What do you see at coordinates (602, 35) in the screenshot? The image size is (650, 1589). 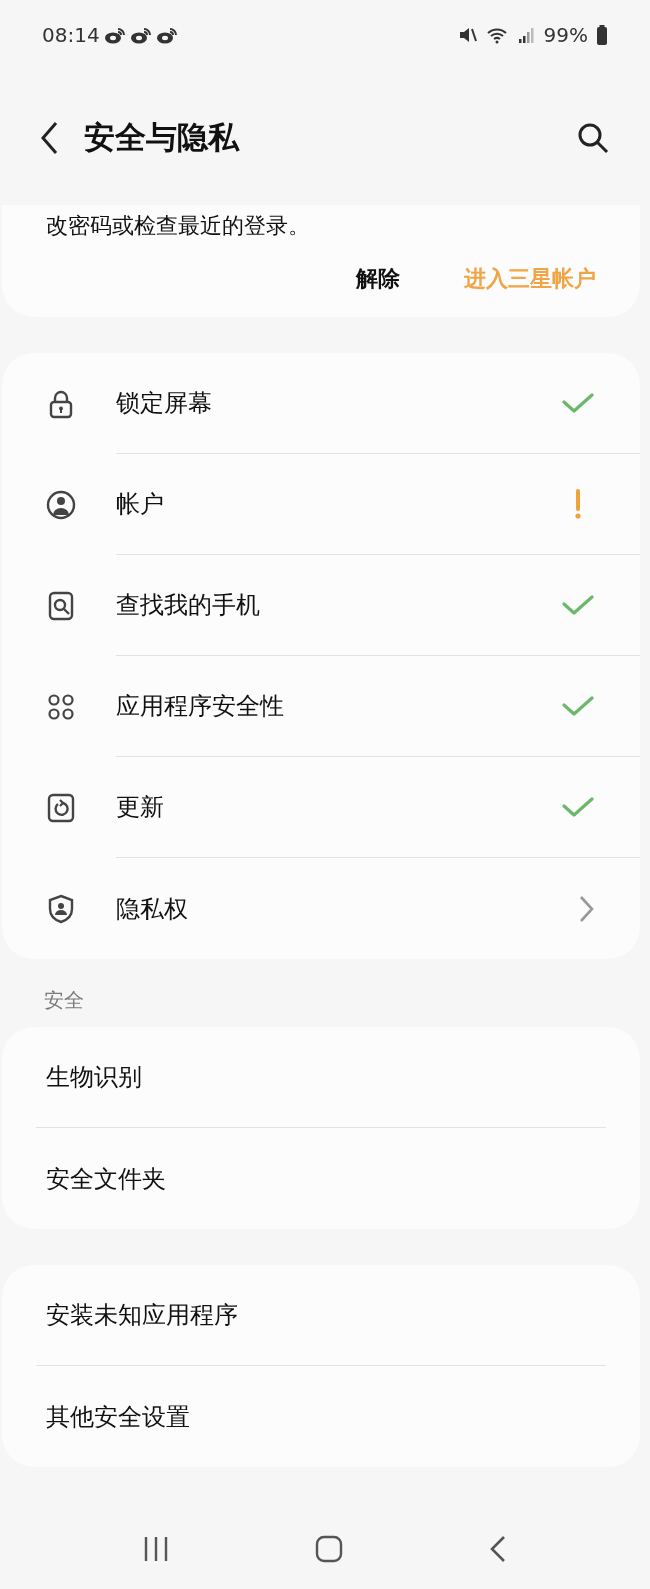 I see `battery-icon` at bounding box center [602, 35].